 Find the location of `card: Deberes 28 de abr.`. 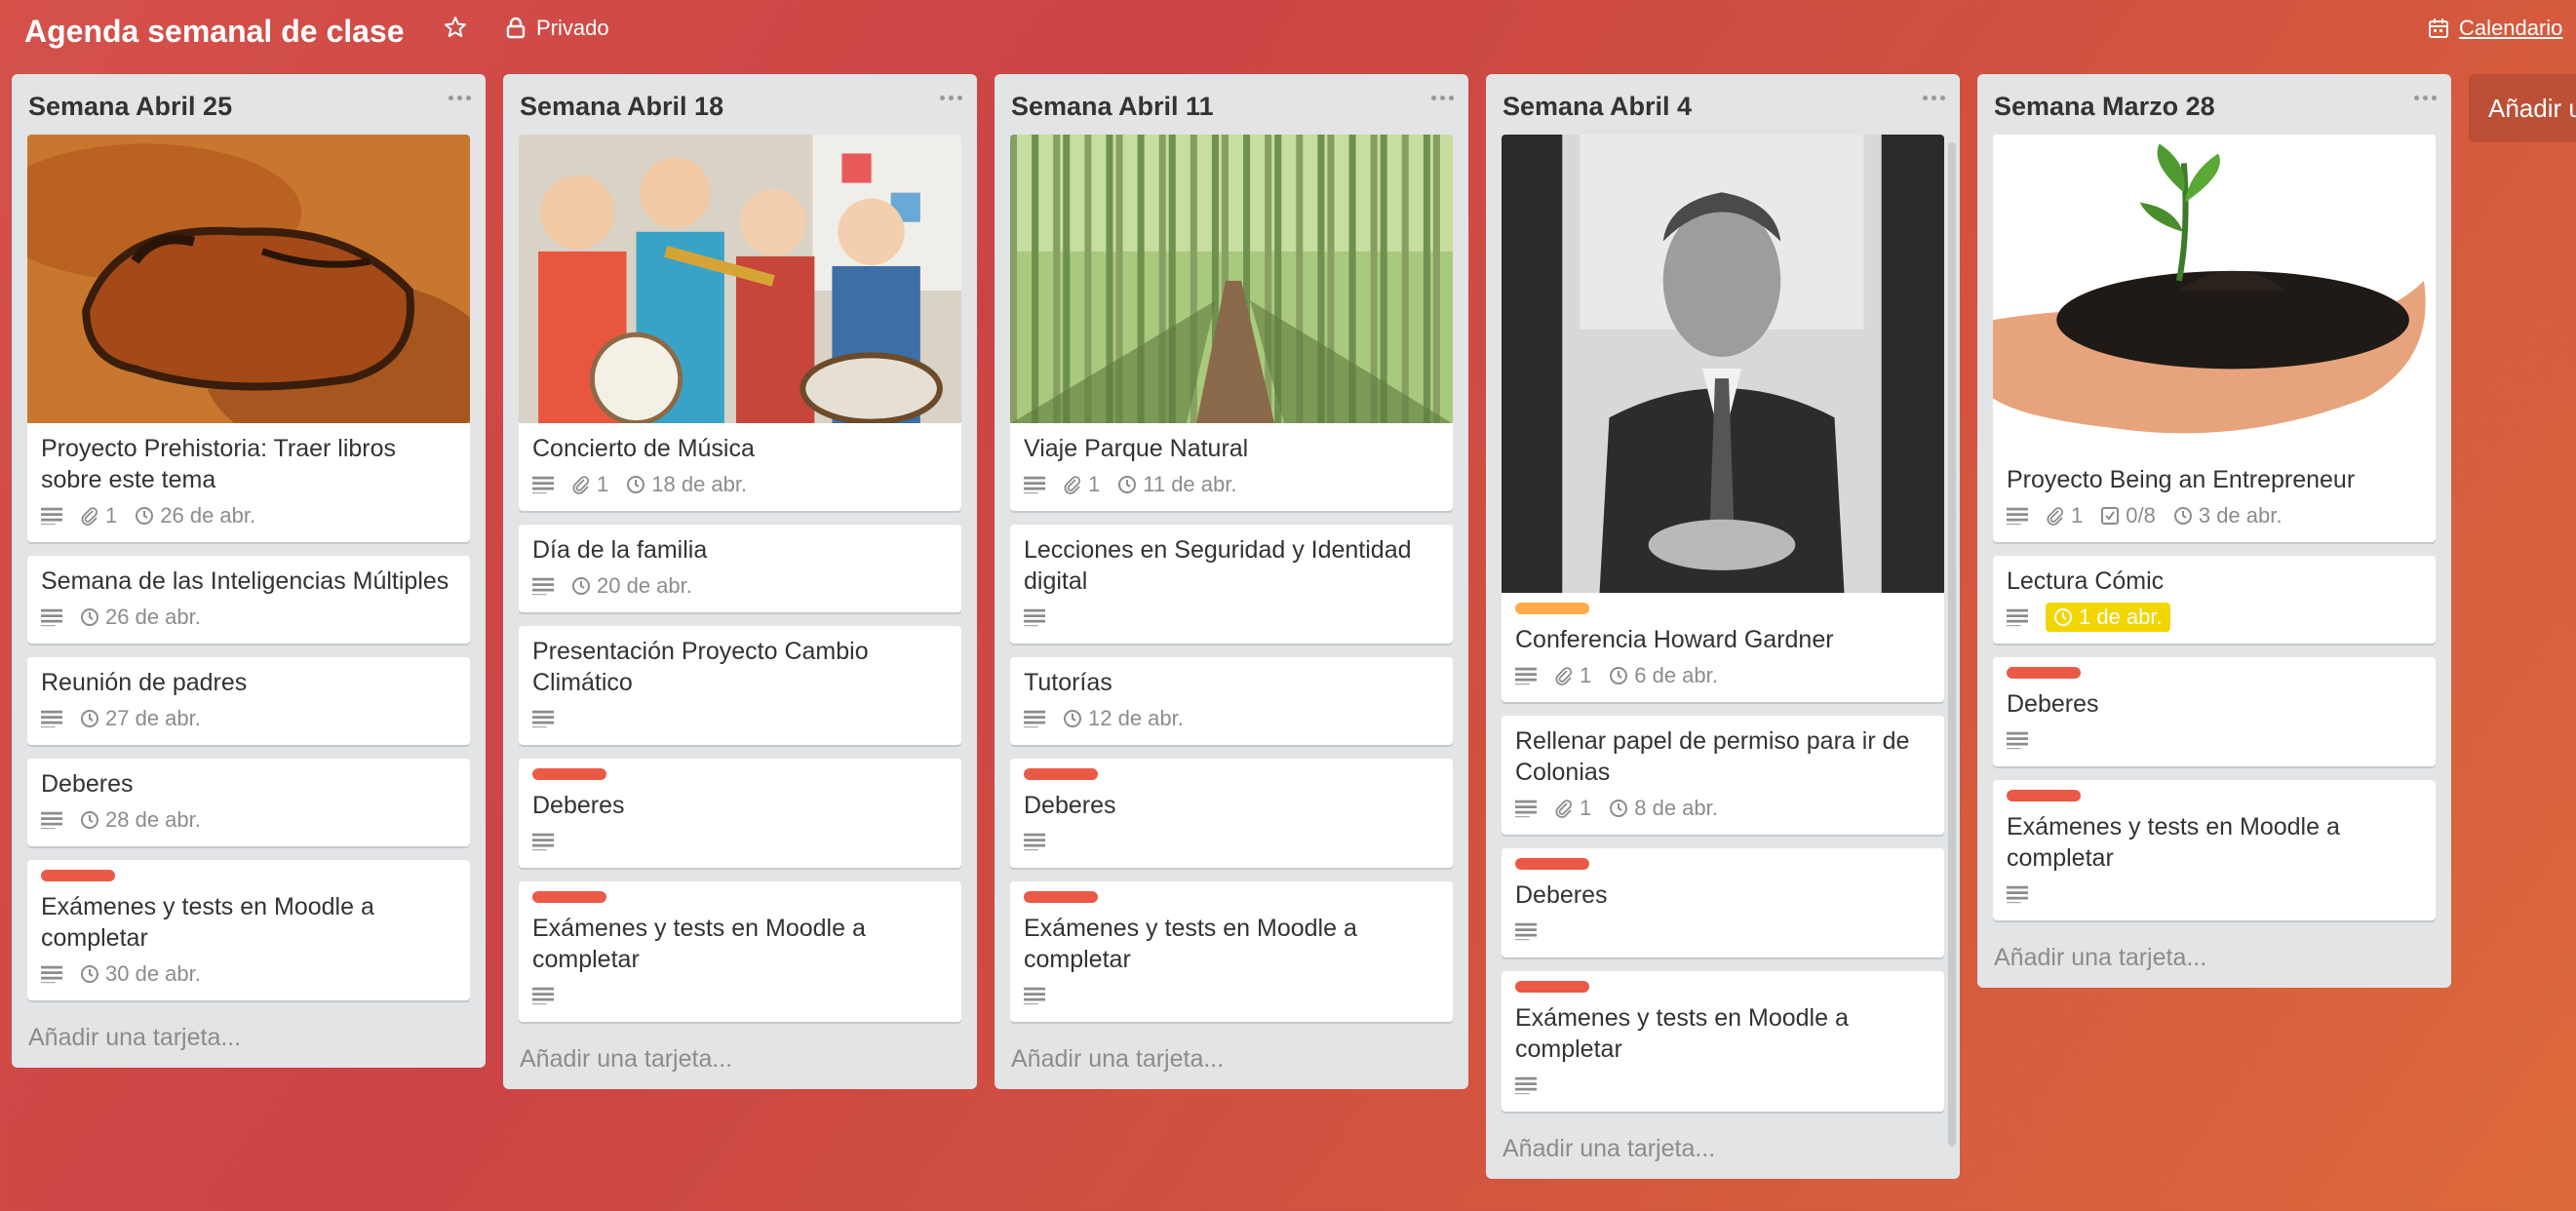

card: Deberes 28 de abr. is located at coordinates (248, 802).